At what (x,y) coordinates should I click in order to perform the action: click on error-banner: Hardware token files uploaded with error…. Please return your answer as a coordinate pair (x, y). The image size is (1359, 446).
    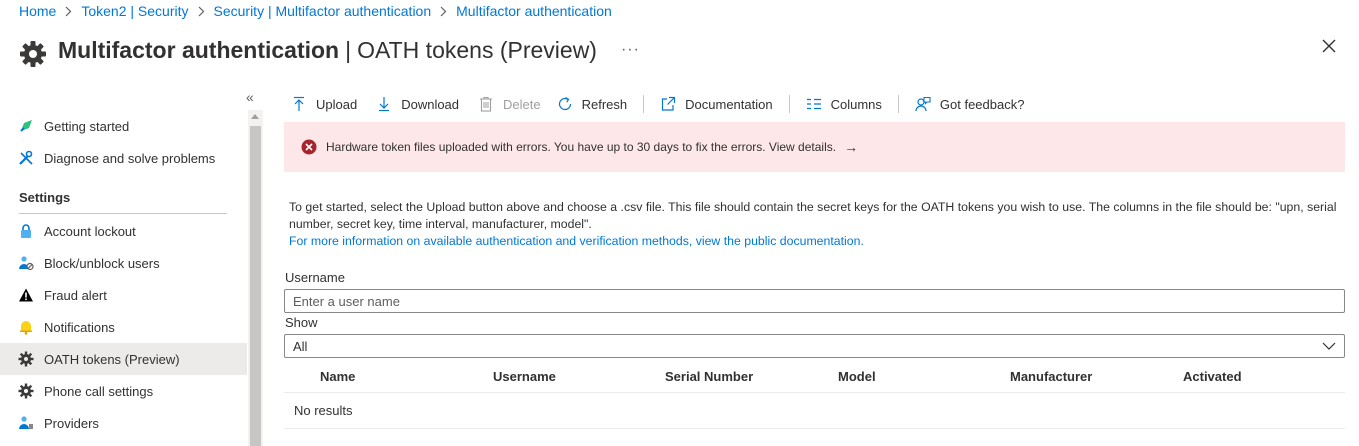
    Looking at the image, I should click on (814, 147).